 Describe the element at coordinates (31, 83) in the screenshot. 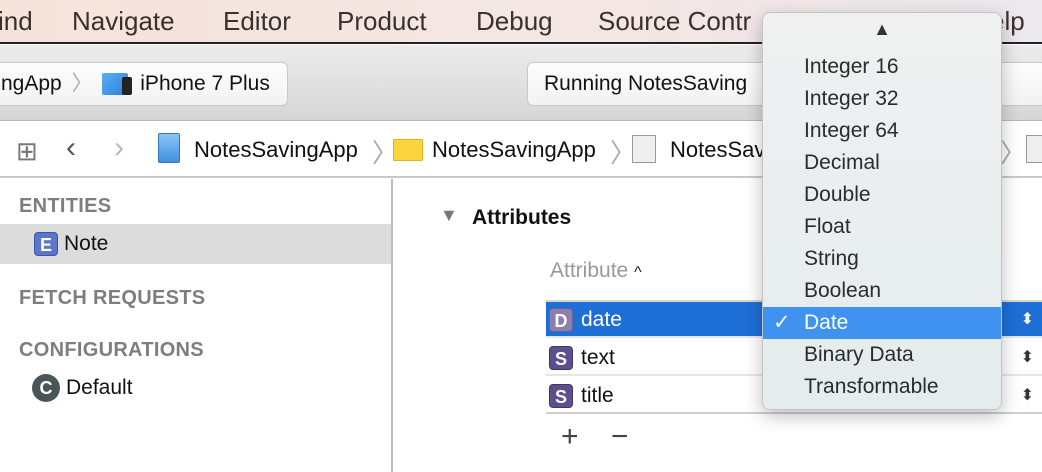

I see `scheme-name: ngApp` at that location.